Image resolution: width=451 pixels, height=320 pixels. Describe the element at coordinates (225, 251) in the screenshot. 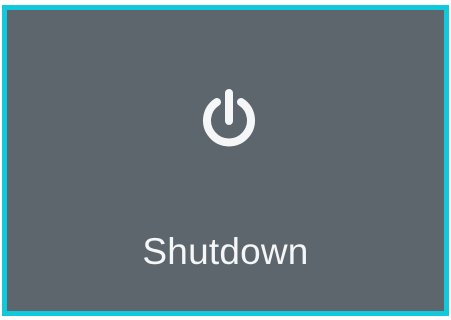

I see `shutdown-label: Shutdown` at that location.